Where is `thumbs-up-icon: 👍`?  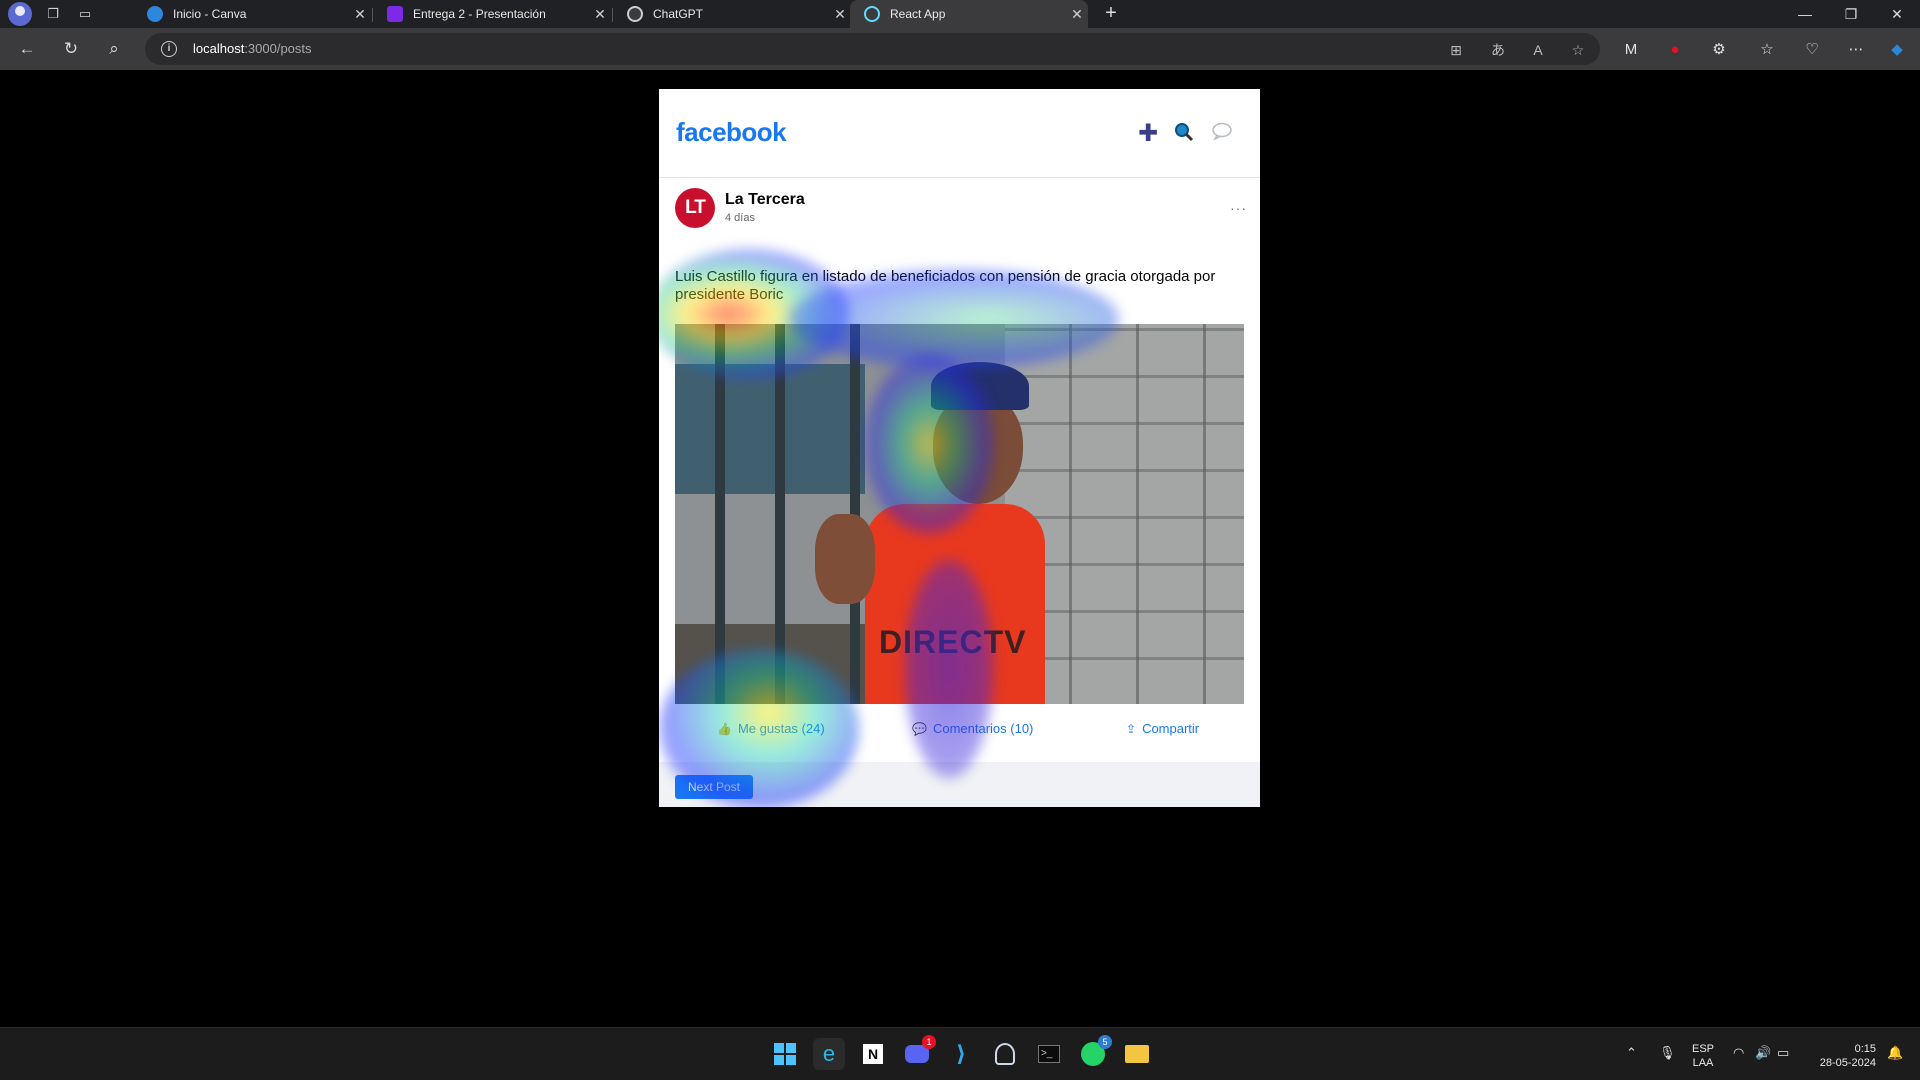 thumbs-up-icon: 👍 is located at coordinates (724, 728).